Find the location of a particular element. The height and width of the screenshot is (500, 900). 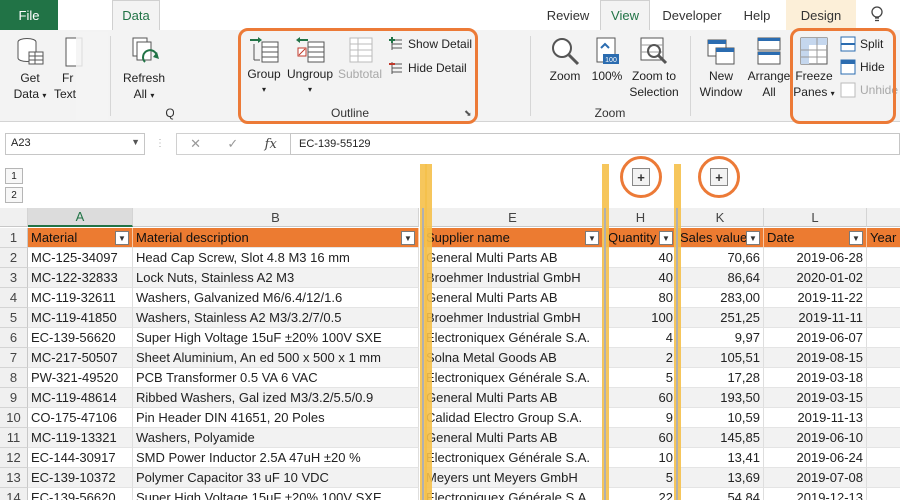

table-cell: 9,97 is located at coordinates (720, 338).